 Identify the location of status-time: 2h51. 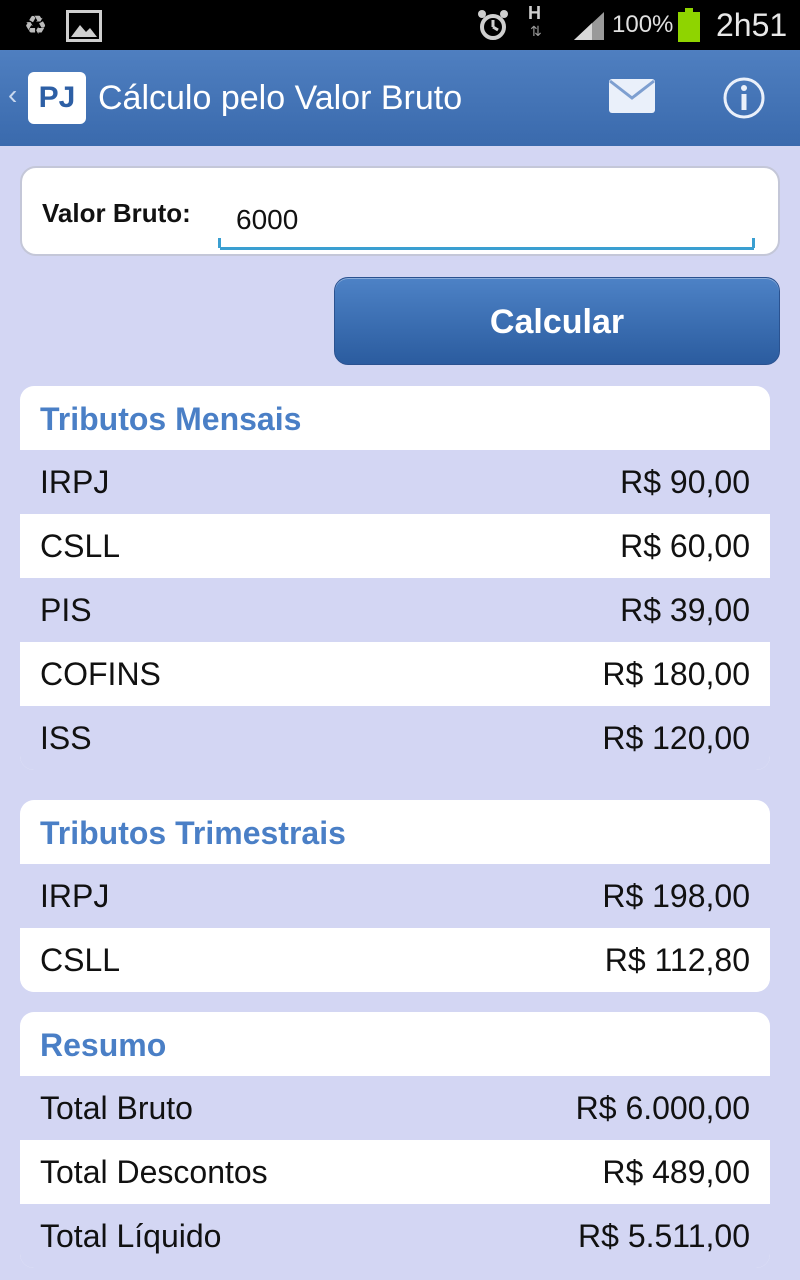
(752, 25).